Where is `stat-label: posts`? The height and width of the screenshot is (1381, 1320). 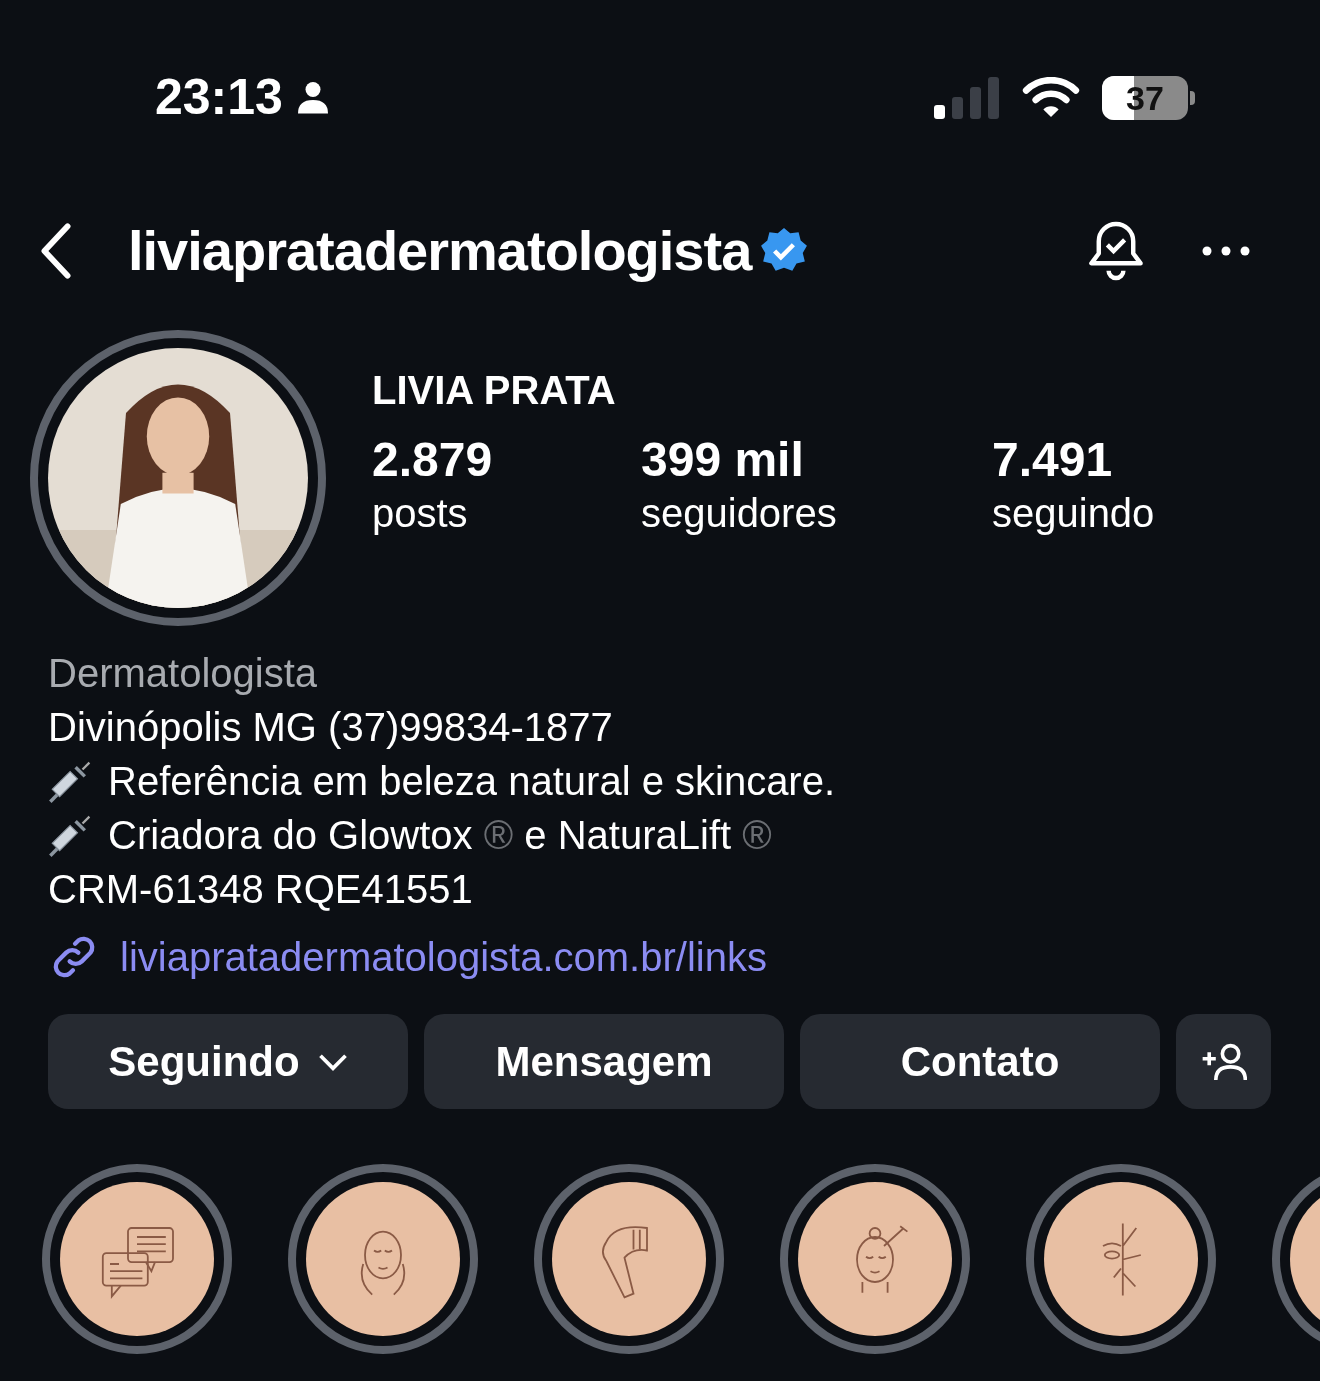
stat-label: posts is located at coordinates (420, 513).